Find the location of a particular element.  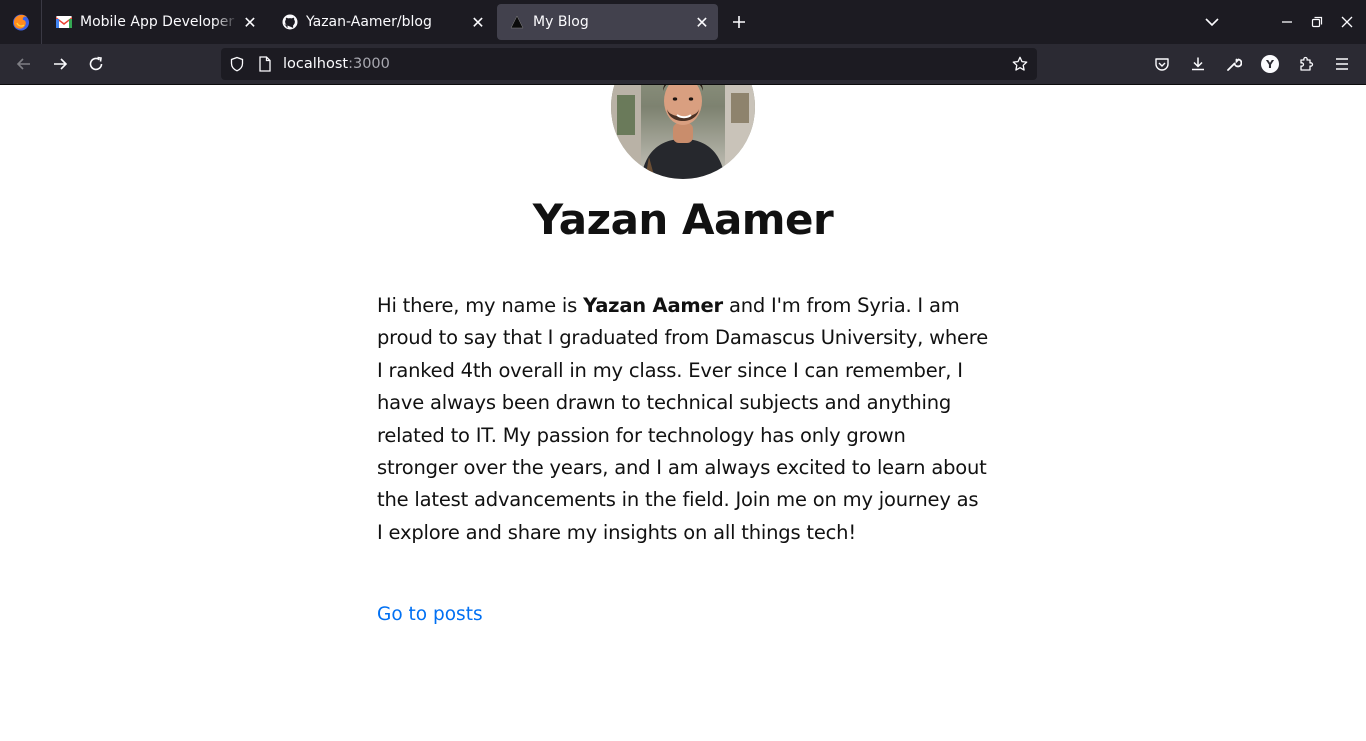

reload-icon is located at coordinates (96, 63).